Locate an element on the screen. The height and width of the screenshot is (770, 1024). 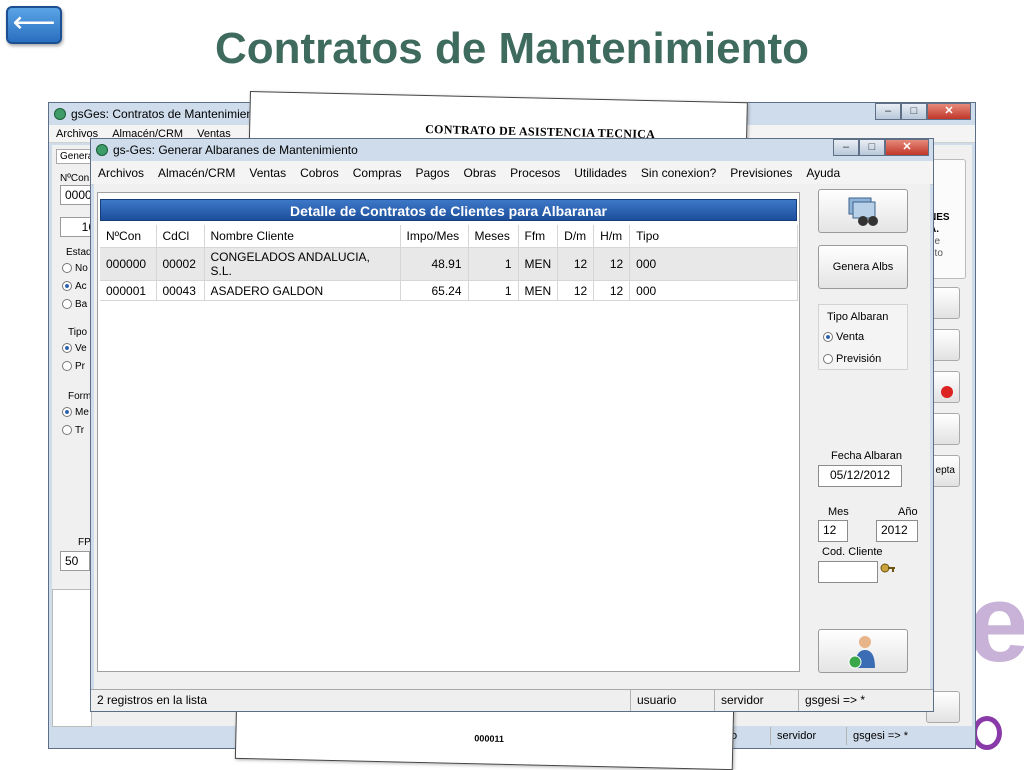
col-impo-mes: Impo/Mes is located at coordinates (434, 236).